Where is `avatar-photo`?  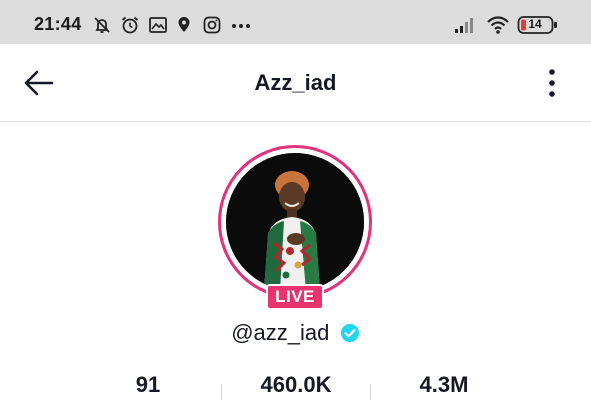 avatar-photo is located at coordinates (295, 222).